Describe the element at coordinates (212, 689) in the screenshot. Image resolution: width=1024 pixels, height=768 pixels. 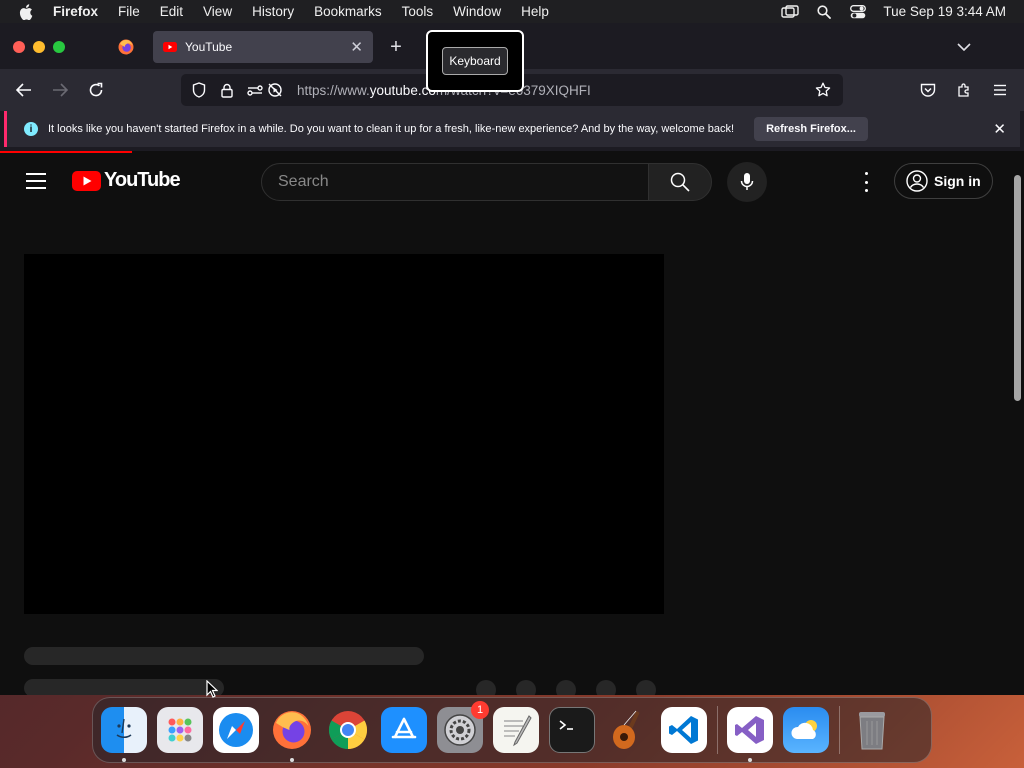
I see `mouse-cursor-icon` at that location.